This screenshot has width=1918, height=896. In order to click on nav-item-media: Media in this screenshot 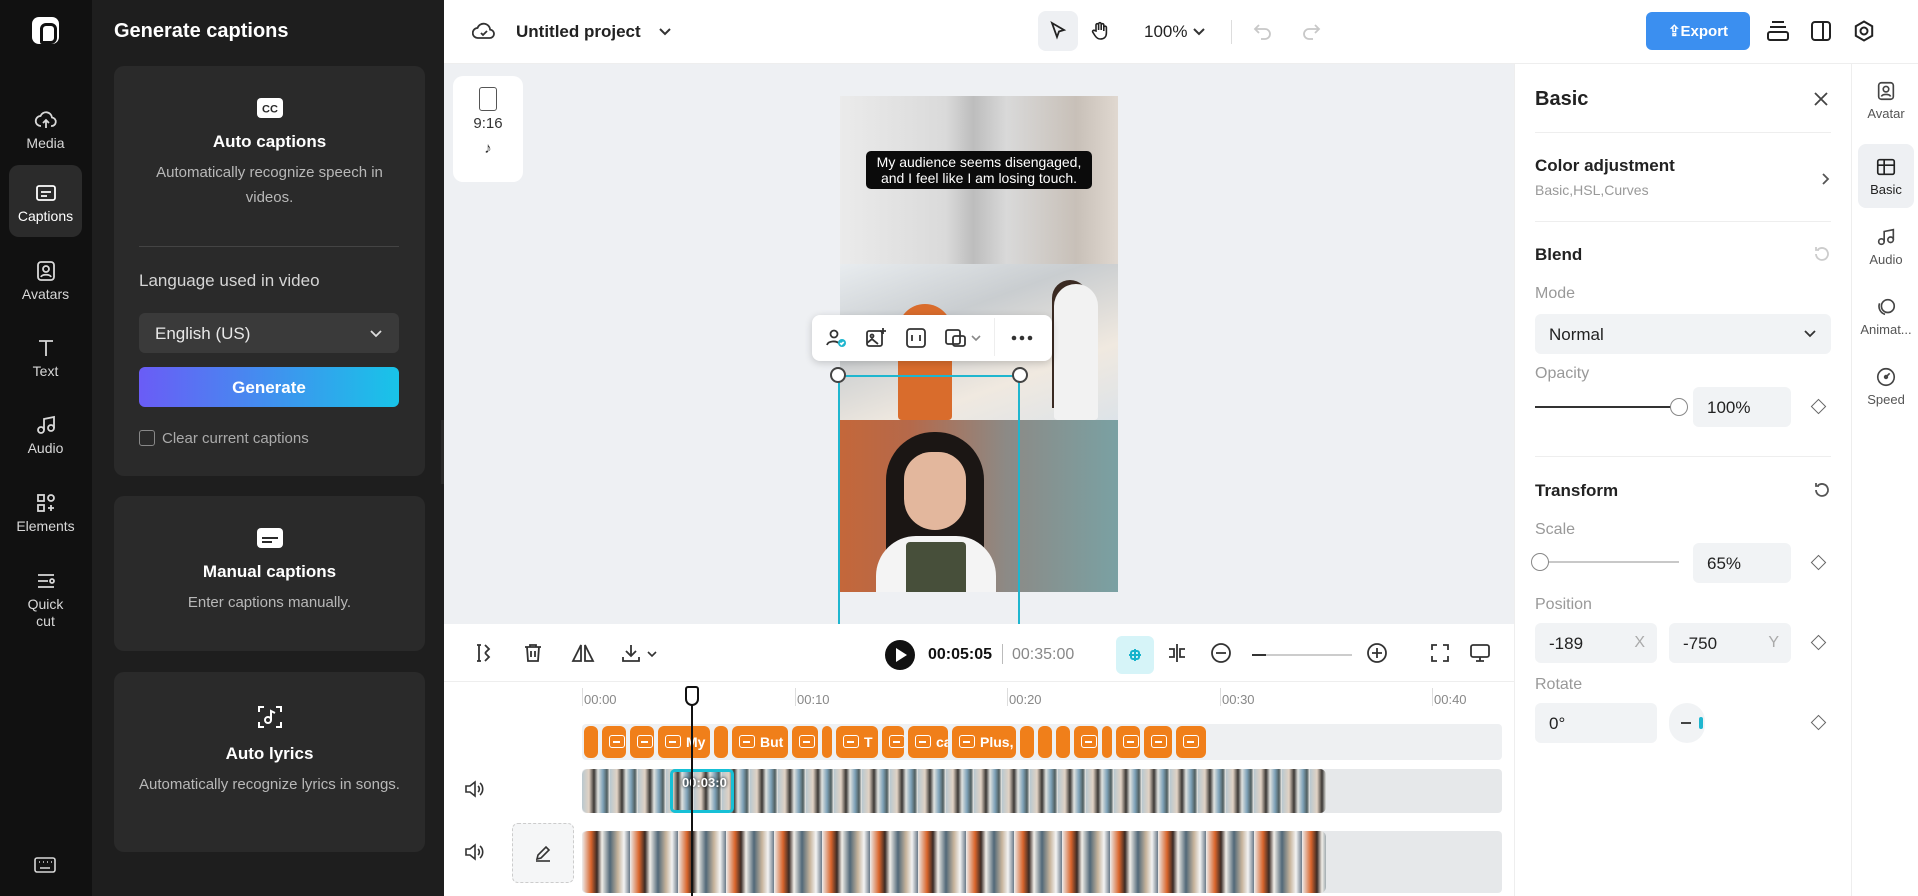, I will do `click(45, 128)`.